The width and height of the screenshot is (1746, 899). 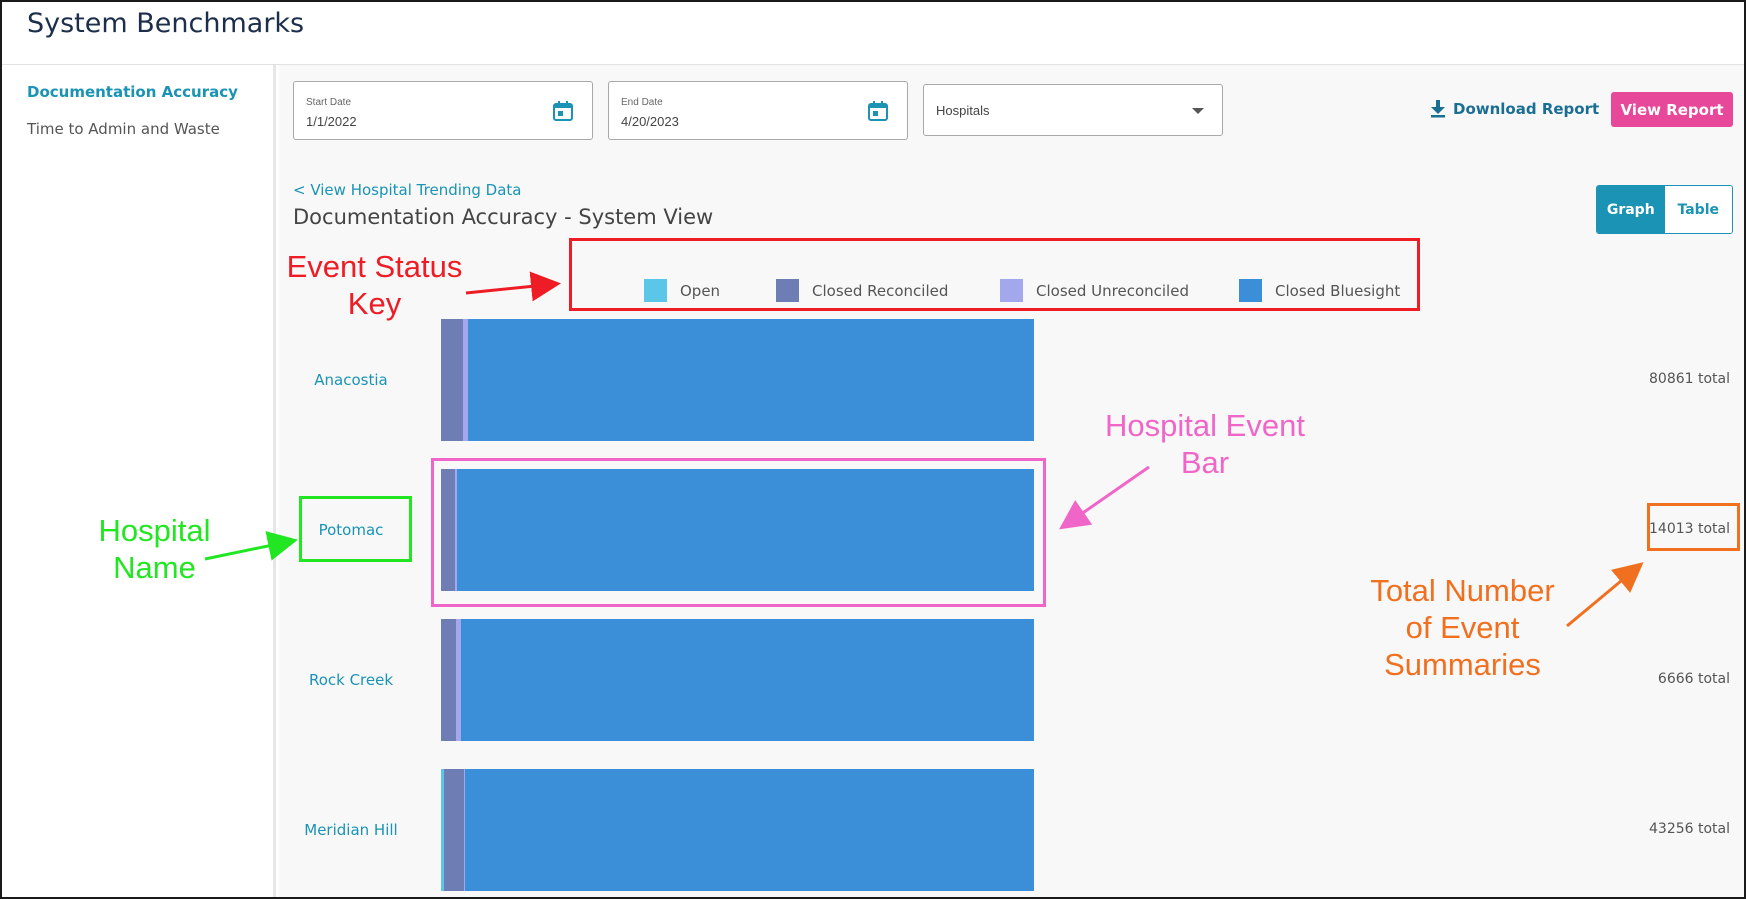 What do you see at coordinates (329, 102) in the screenshot?
I see `start-date-label: Start Date` at bounding box center [329, 102].